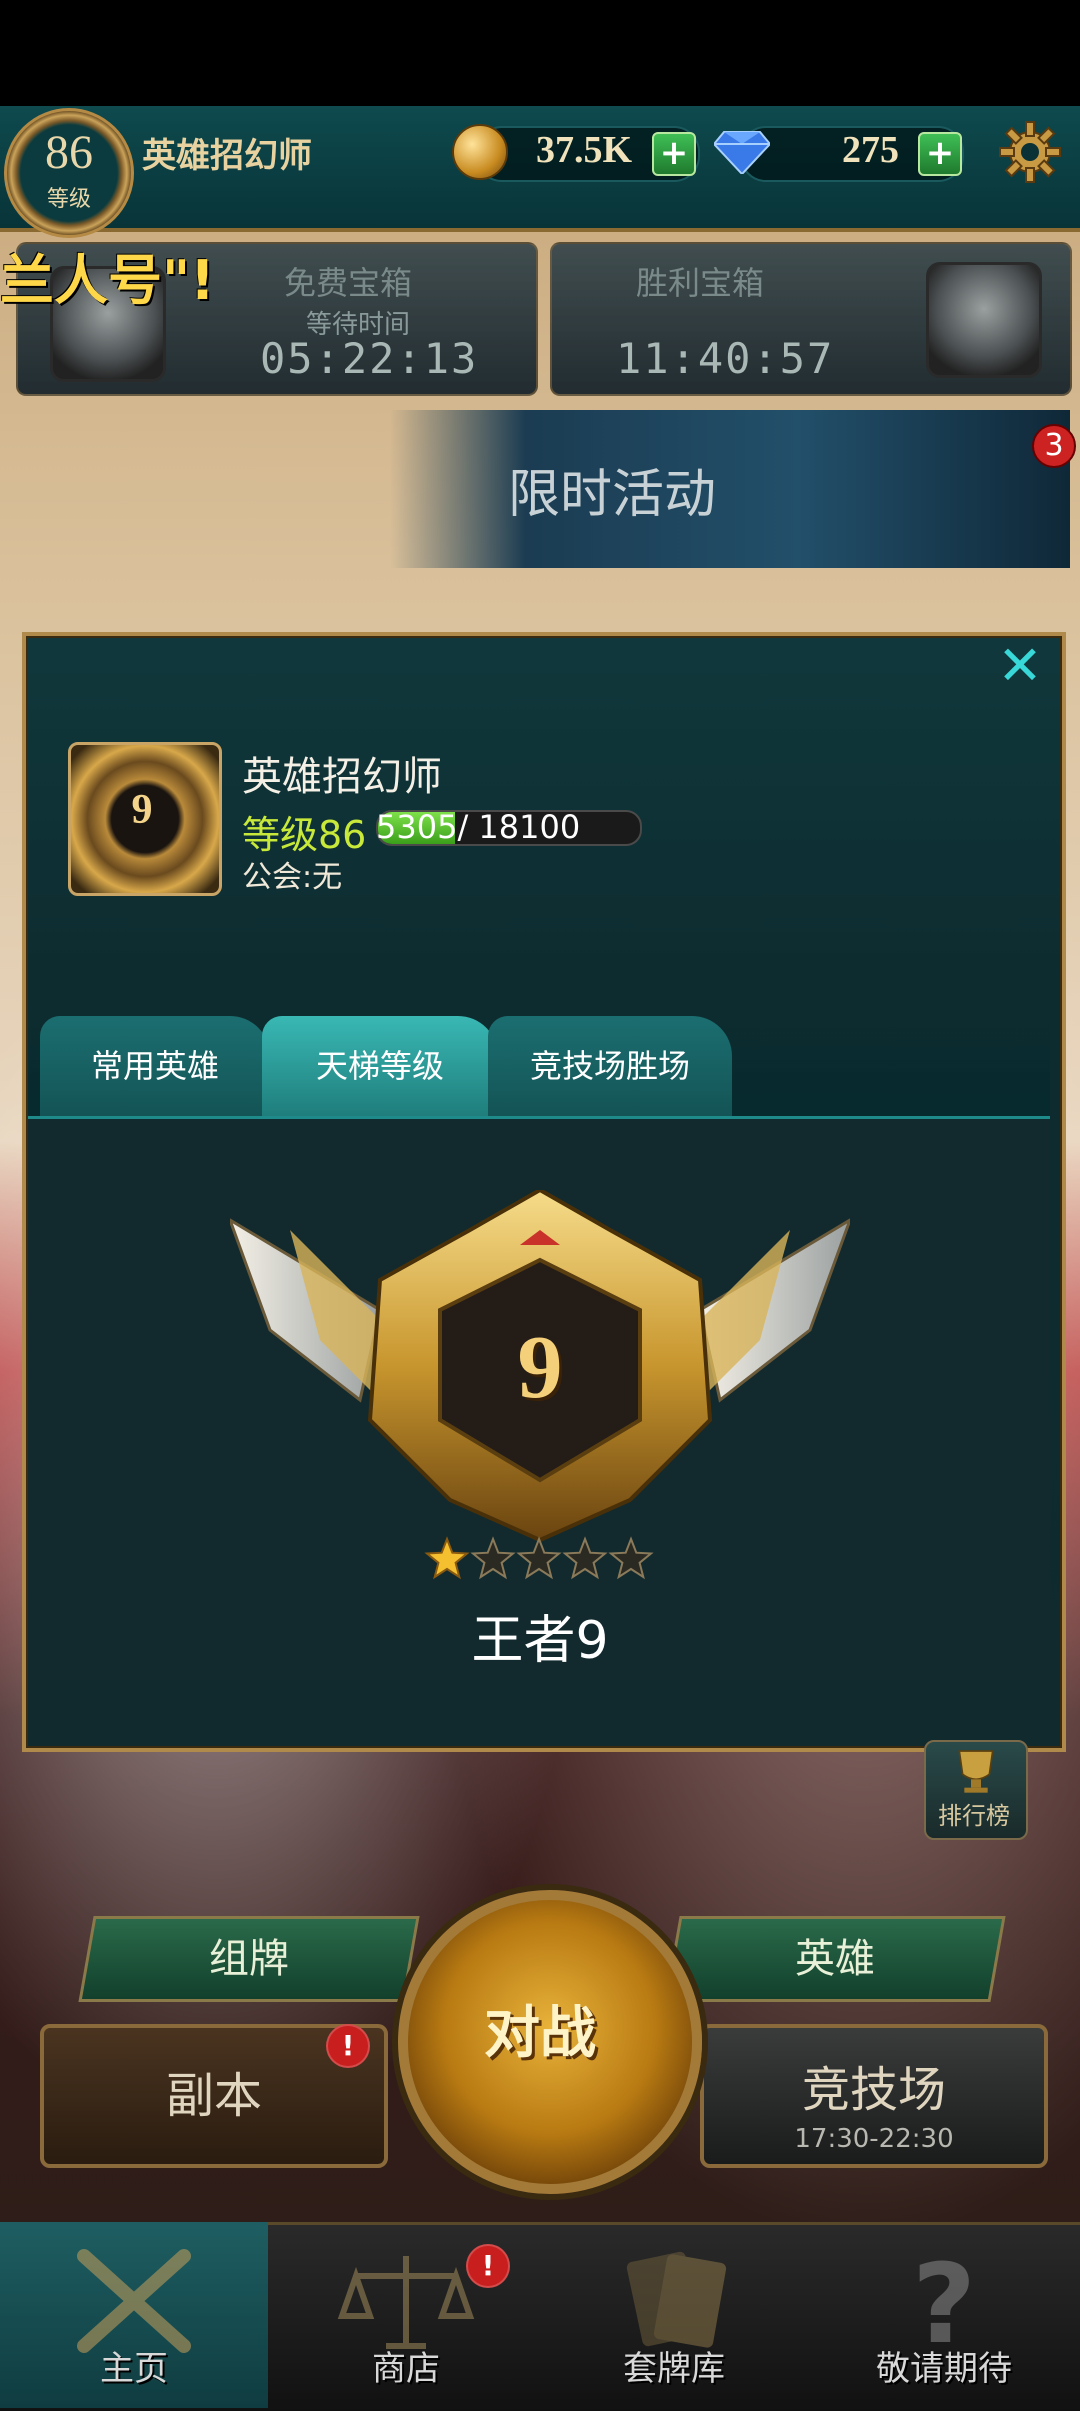 The image size is (1080, 2411). What do you see at coordinates (742, 152) in the screenshot?
I see `diamond-icon` at bounding box center [742, 152].